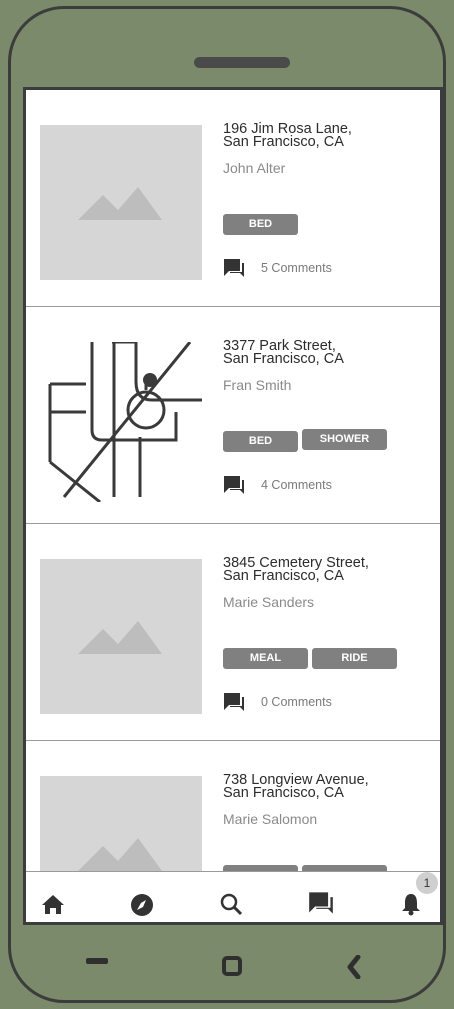 Image resolution: width=454 pixels, height=1009 pixels. What do you see at coordinates (427, 883) in the screenshot?
I see `notification-badge: 1` at bounding box center [427, 883].